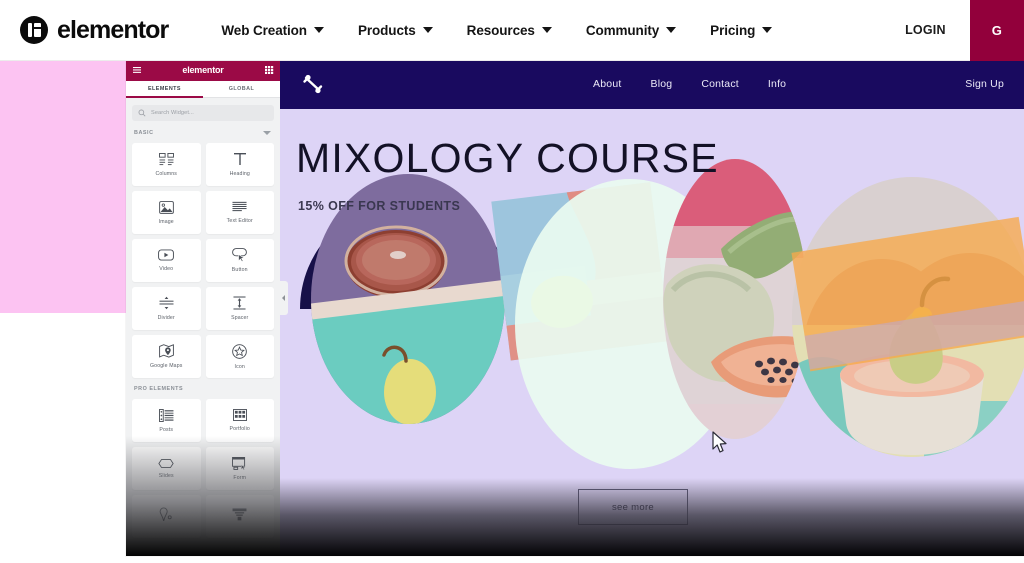 The image size is (1024, 563). Describe the element at coordinates (166, 415) in the screenshot. I see `posts-list-icon` at that location.